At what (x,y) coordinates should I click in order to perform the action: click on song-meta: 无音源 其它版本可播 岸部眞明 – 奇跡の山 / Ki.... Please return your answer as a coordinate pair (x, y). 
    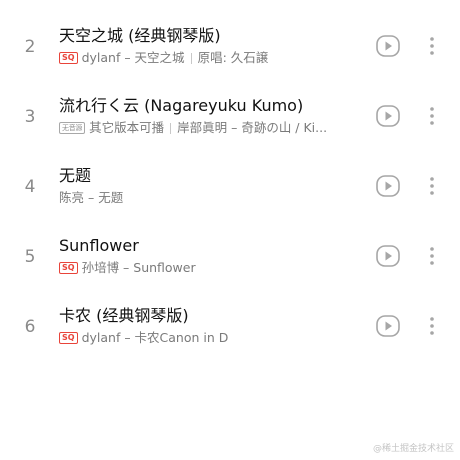
    Looking at the image, I should click on (212, 128).